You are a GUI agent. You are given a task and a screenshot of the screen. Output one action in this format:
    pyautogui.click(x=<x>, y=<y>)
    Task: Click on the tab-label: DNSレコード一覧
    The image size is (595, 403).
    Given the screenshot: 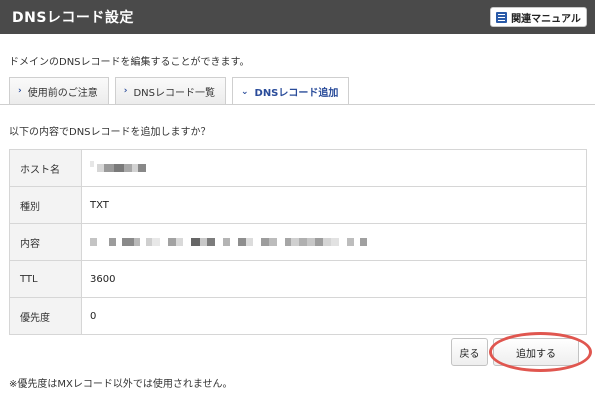 What is the action you would take?
    pyautogui.click(x=174, y=93)
    